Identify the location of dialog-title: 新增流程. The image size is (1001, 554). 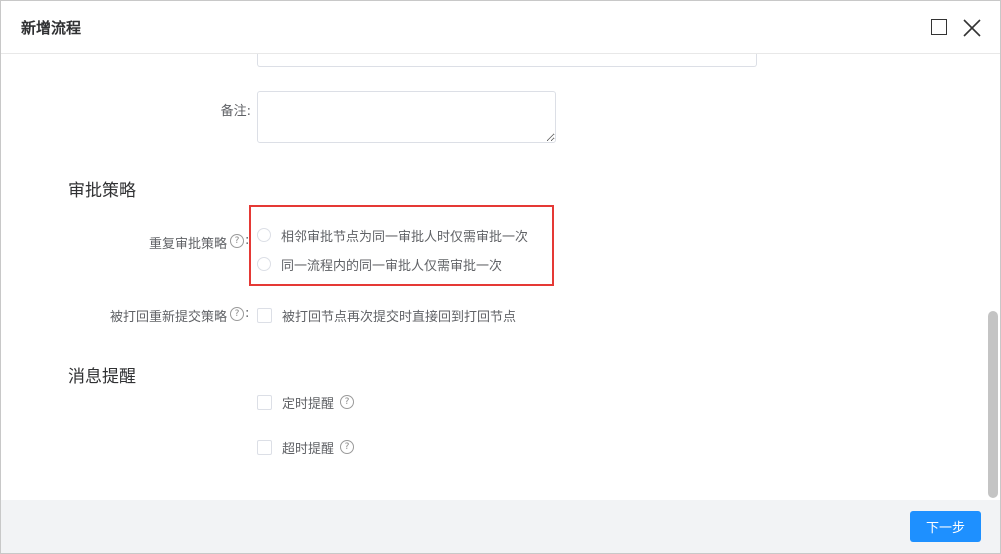
(51, 28).